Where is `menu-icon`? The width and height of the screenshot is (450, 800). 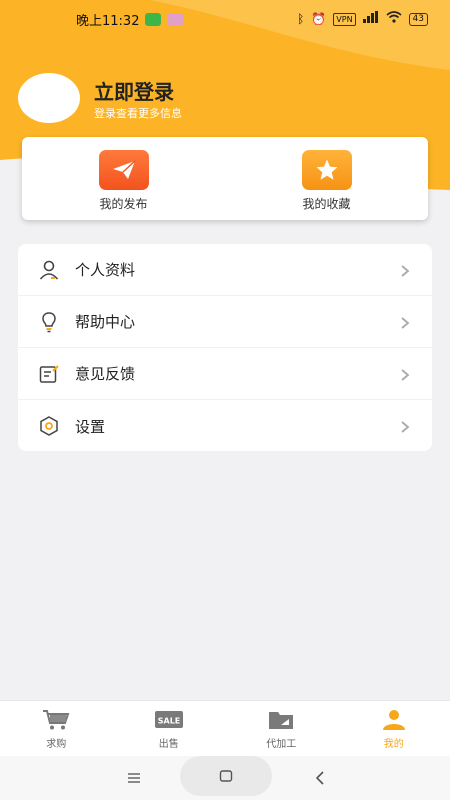 menu-icon is located at coordinates (134, 778).